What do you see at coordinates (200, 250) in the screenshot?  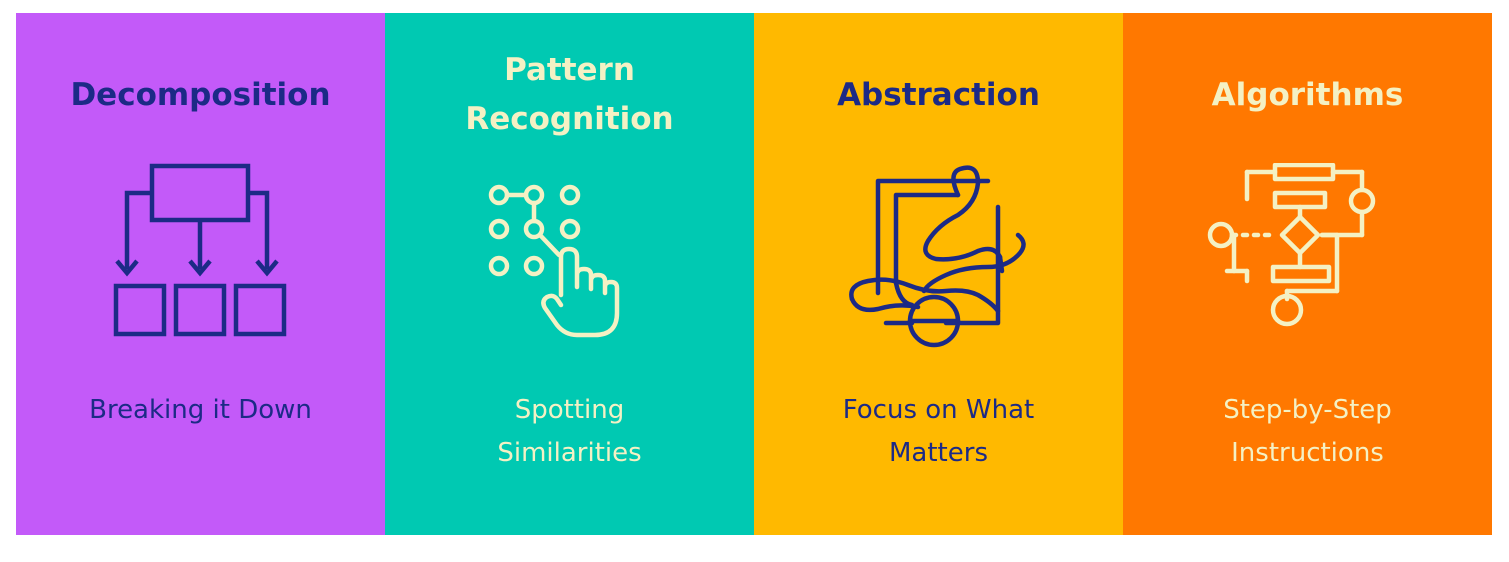 I see `hierarchy-icon` at bounding box center [200, 250].